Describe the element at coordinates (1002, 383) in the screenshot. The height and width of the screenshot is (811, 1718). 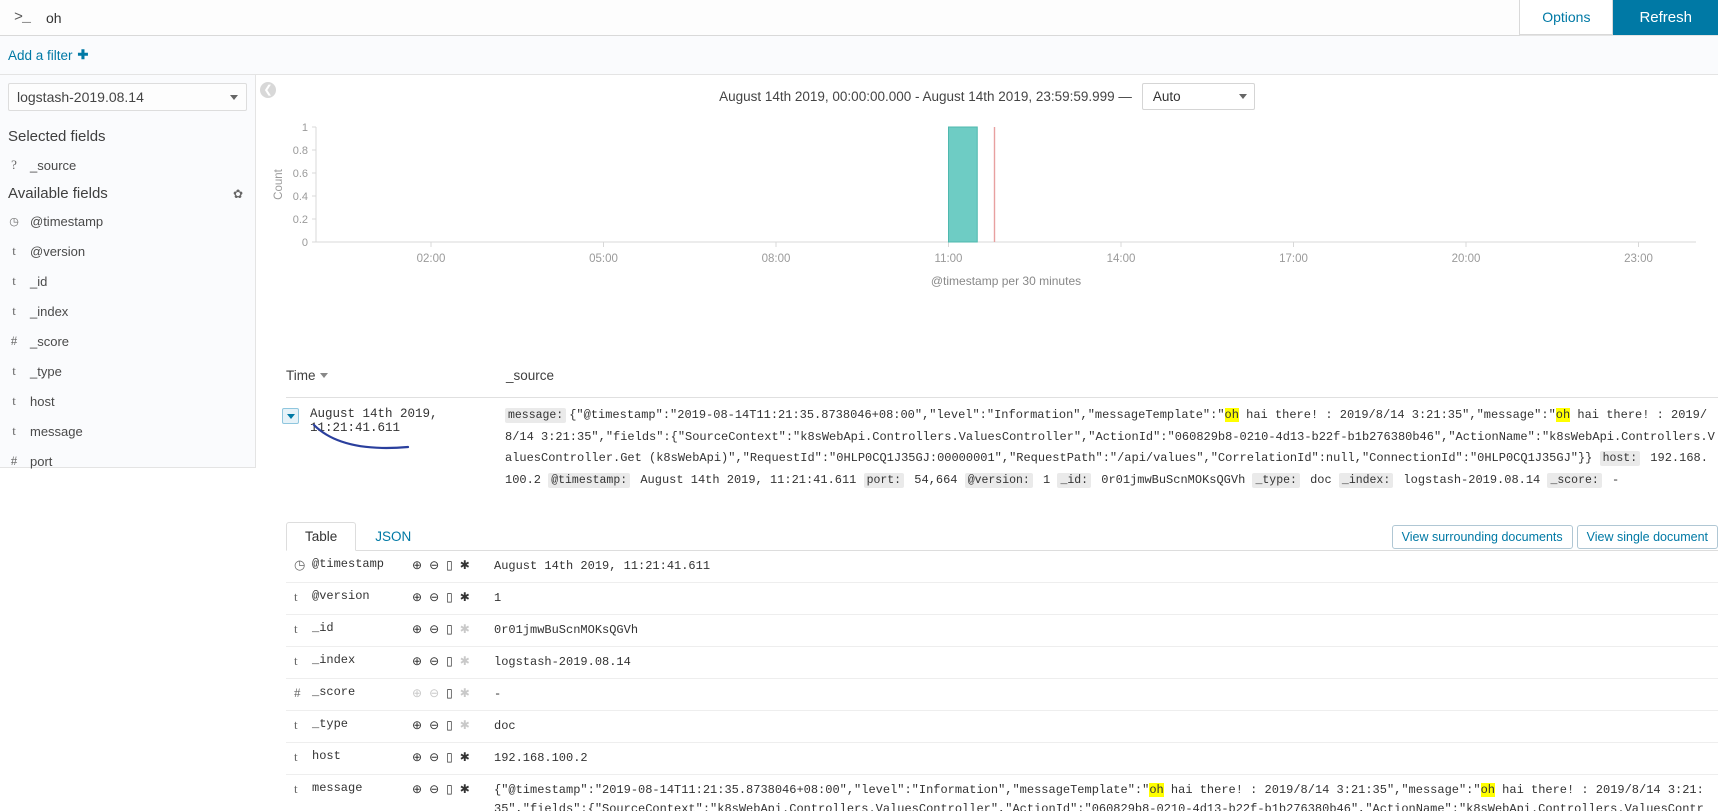
I see `doc-table-header: Time _source` at that location.